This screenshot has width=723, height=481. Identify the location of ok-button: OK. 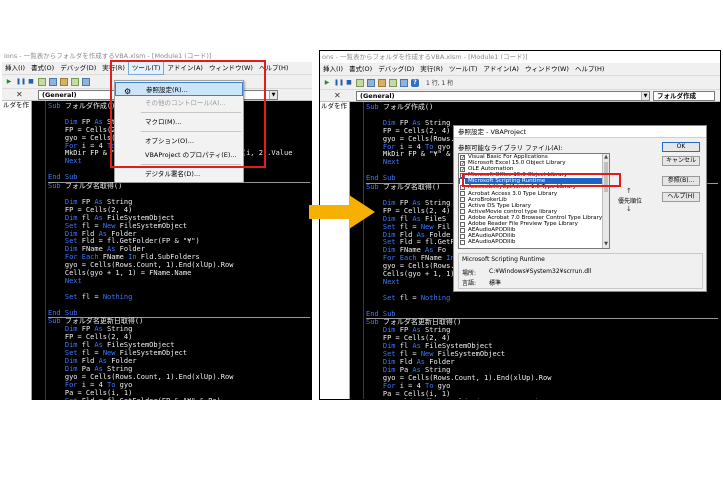
(681, 147).